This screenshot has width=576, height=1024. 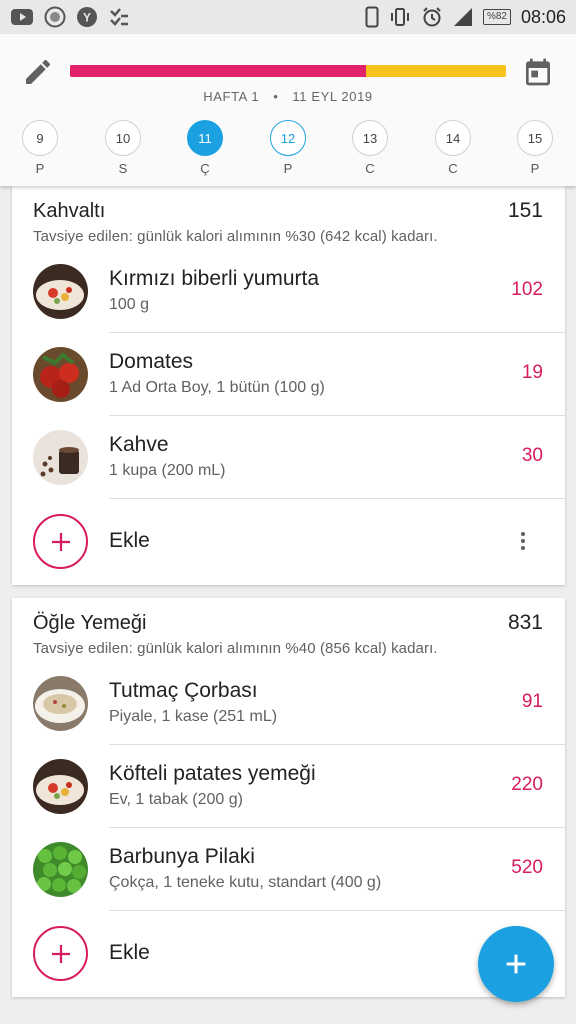 I want to click on badge-icon, so click(x=55, y=17).